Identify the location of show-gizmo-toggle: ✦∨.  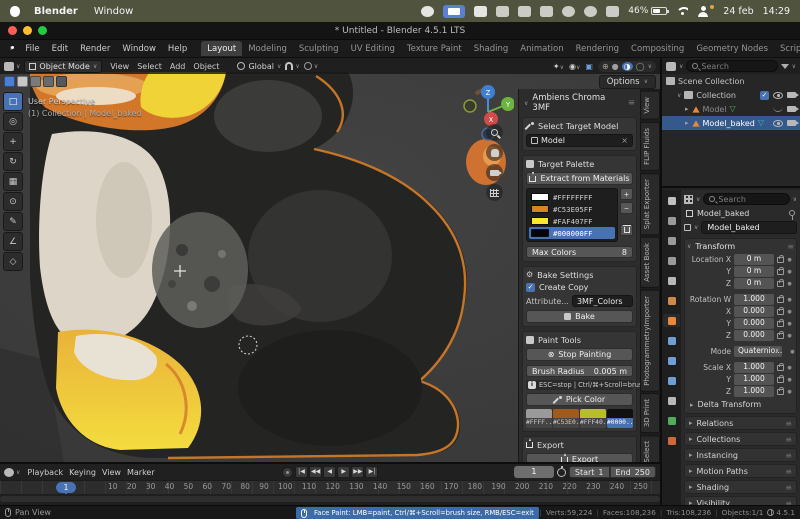
(558, 66).